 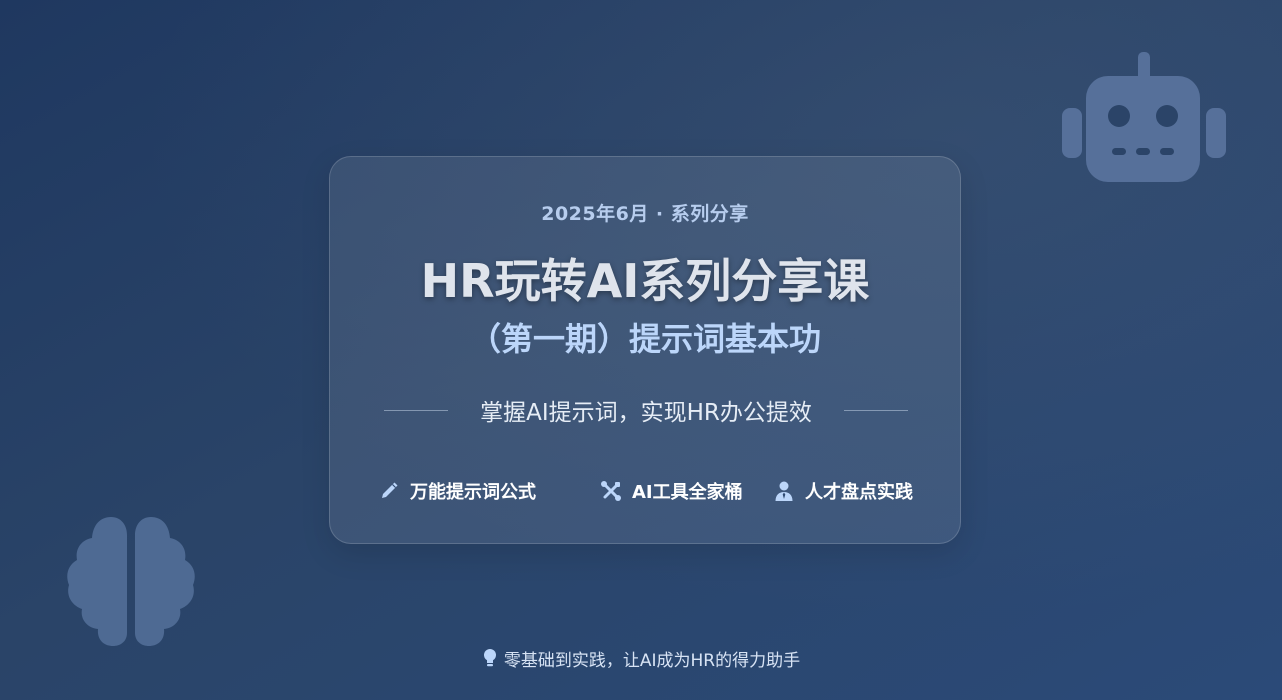 I want to click on feature-label: 万能提示词公式, so click(x=473, y=492).